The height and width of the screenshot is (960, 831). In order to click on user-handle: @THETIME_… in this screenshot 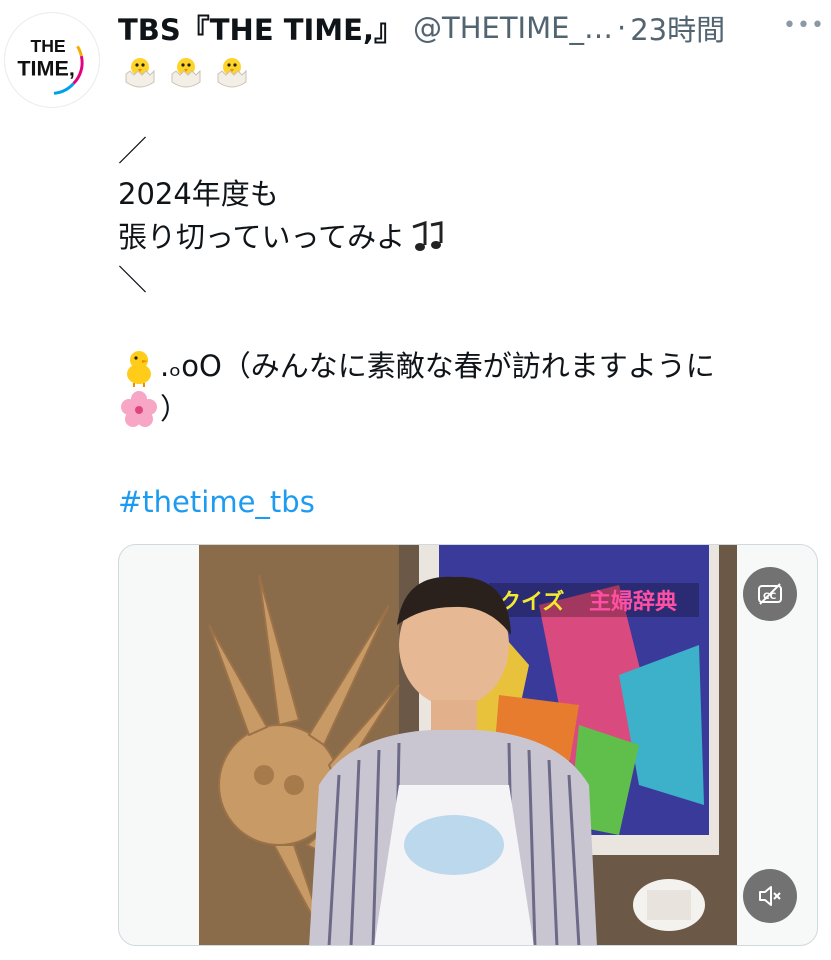, I will do `click(513, 28)`.